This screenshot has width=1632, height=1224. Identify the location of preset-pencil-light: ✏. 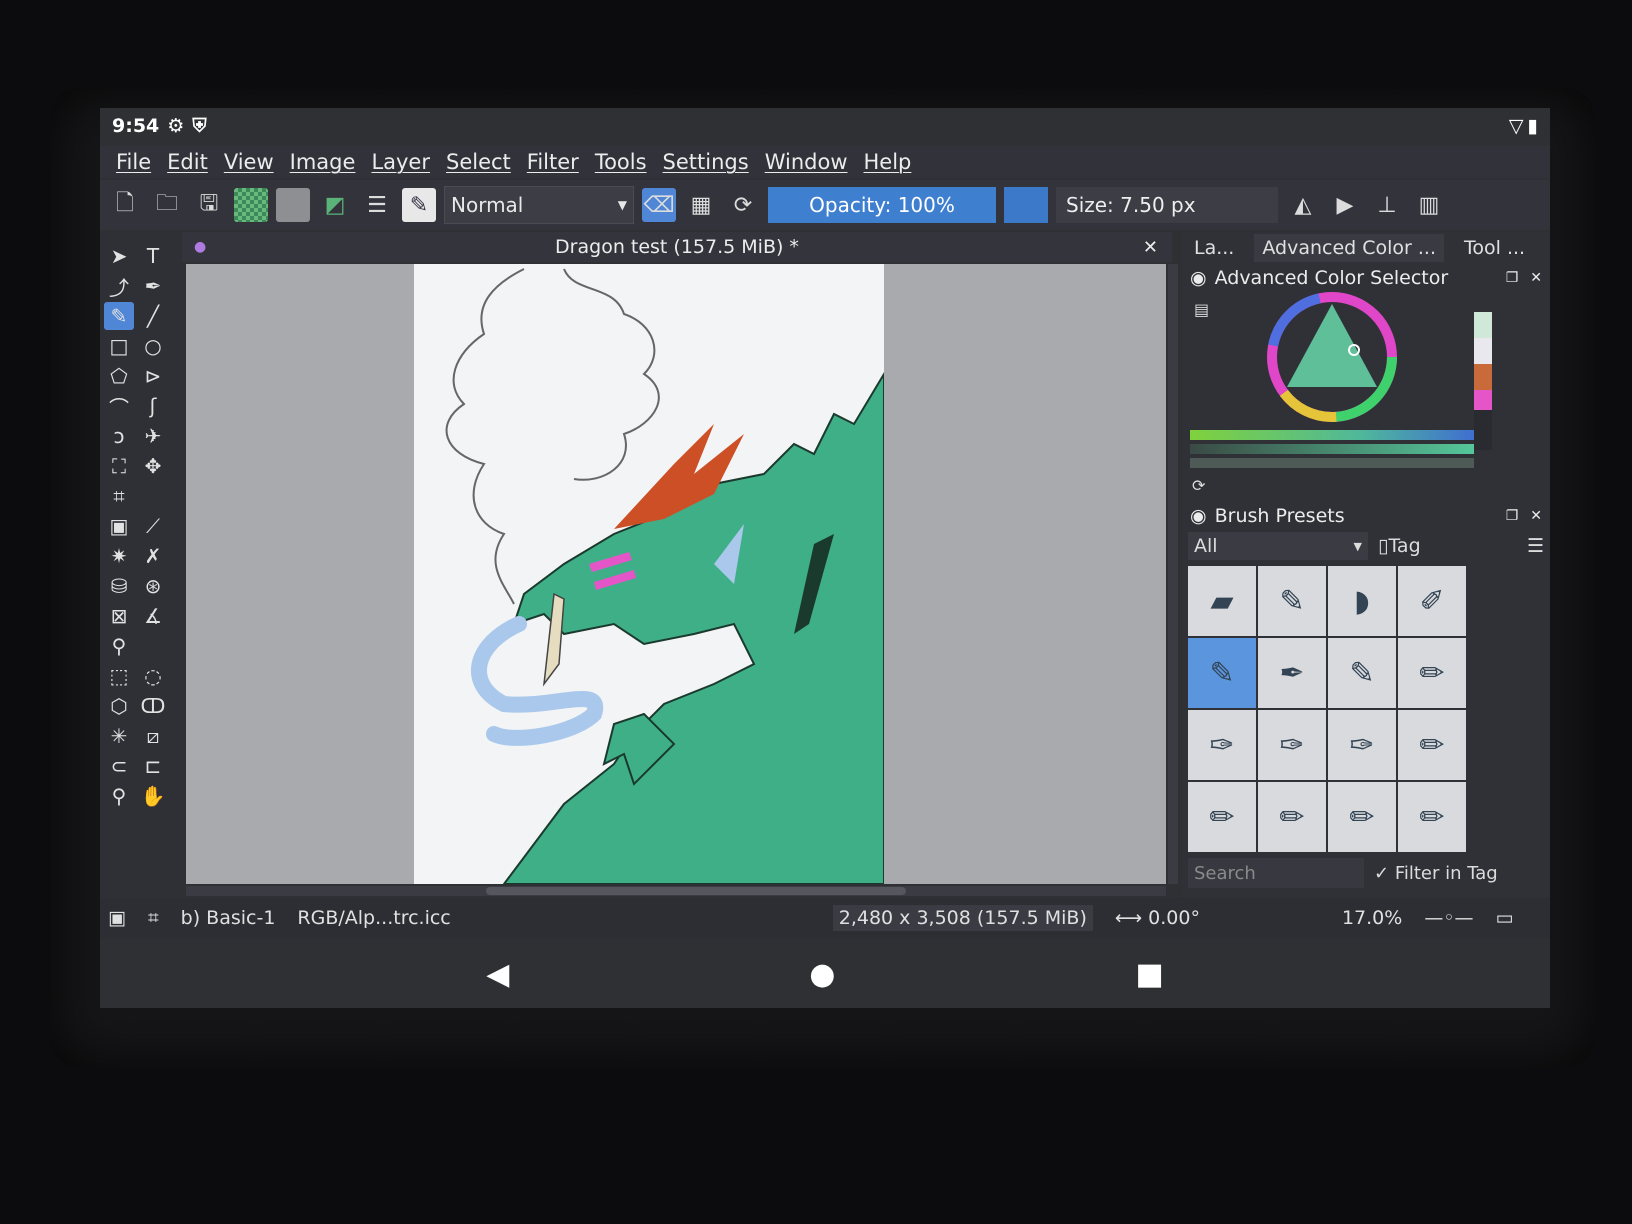
(1292, 817).